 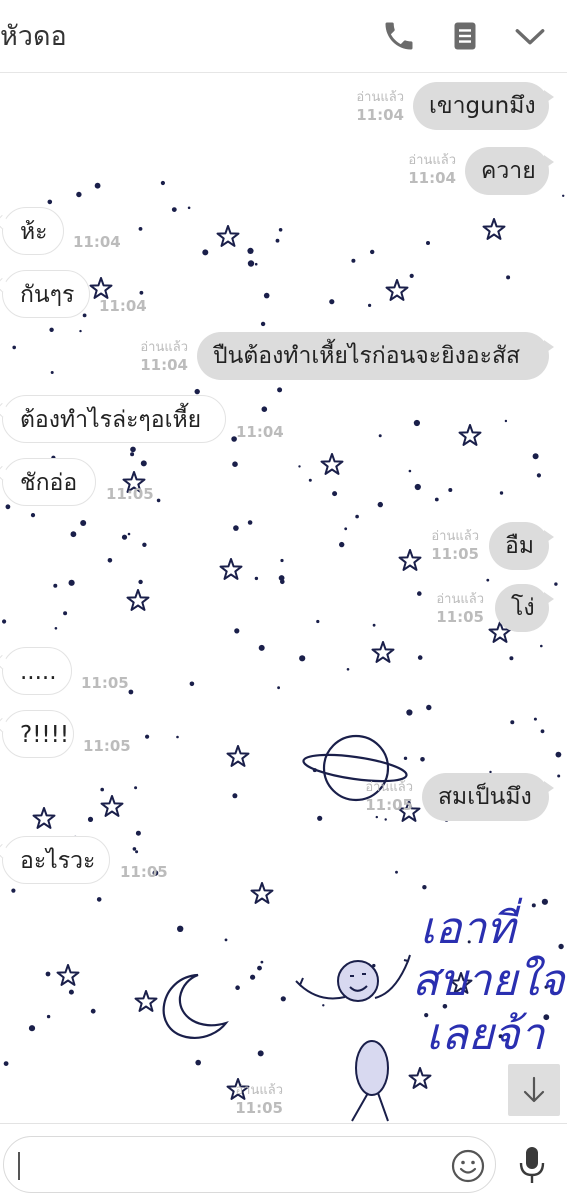 What do you see at coordinates (249, 1164) in the screenshot?
I see `message-input` at bounding box center [249, 1164].